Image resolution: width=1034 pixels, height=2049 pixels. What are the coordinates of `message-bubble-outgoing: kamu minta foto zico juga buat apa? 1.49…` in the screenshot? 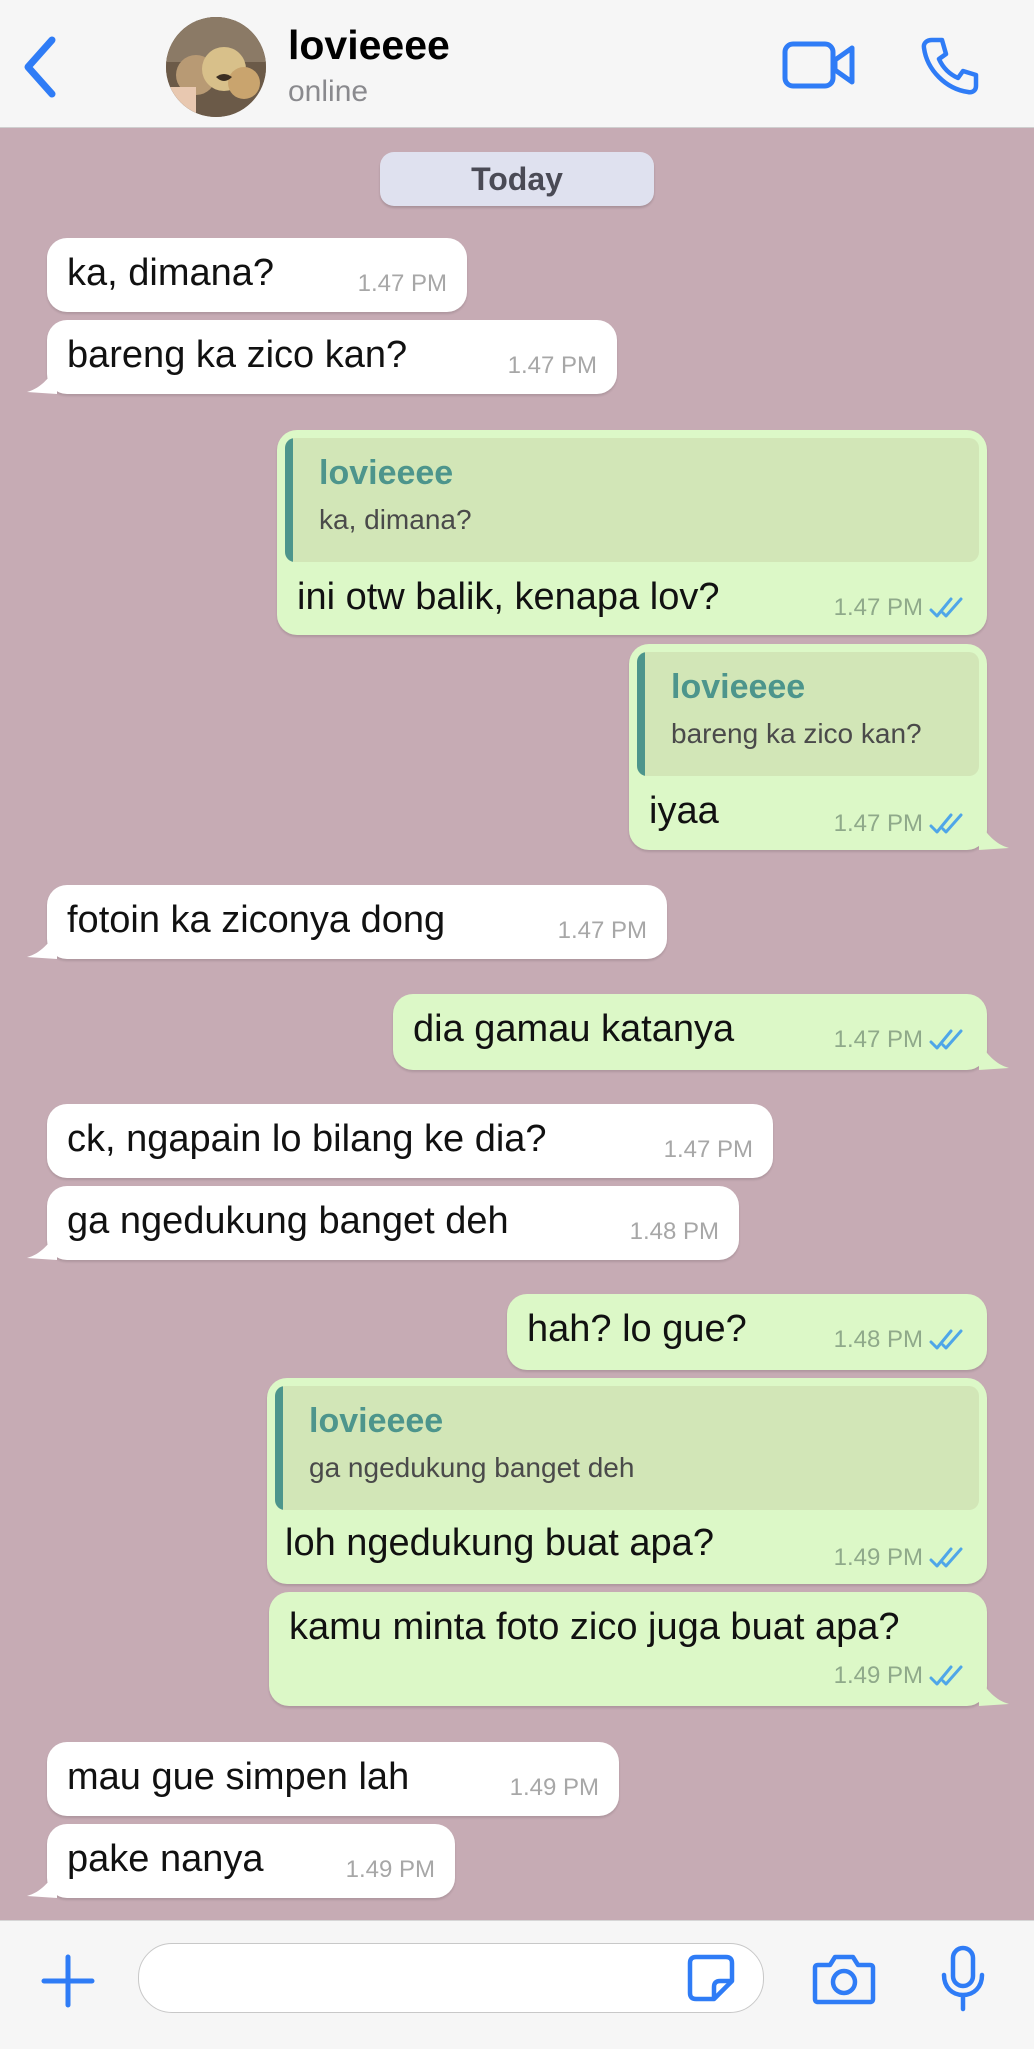 It's located at (639, 1649).